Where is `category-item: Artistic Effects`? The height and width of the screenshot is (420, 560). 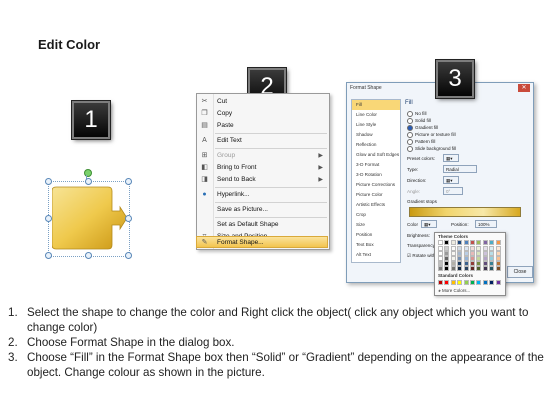
category-item: Artistic Effects is located at coordinates (376, 205).